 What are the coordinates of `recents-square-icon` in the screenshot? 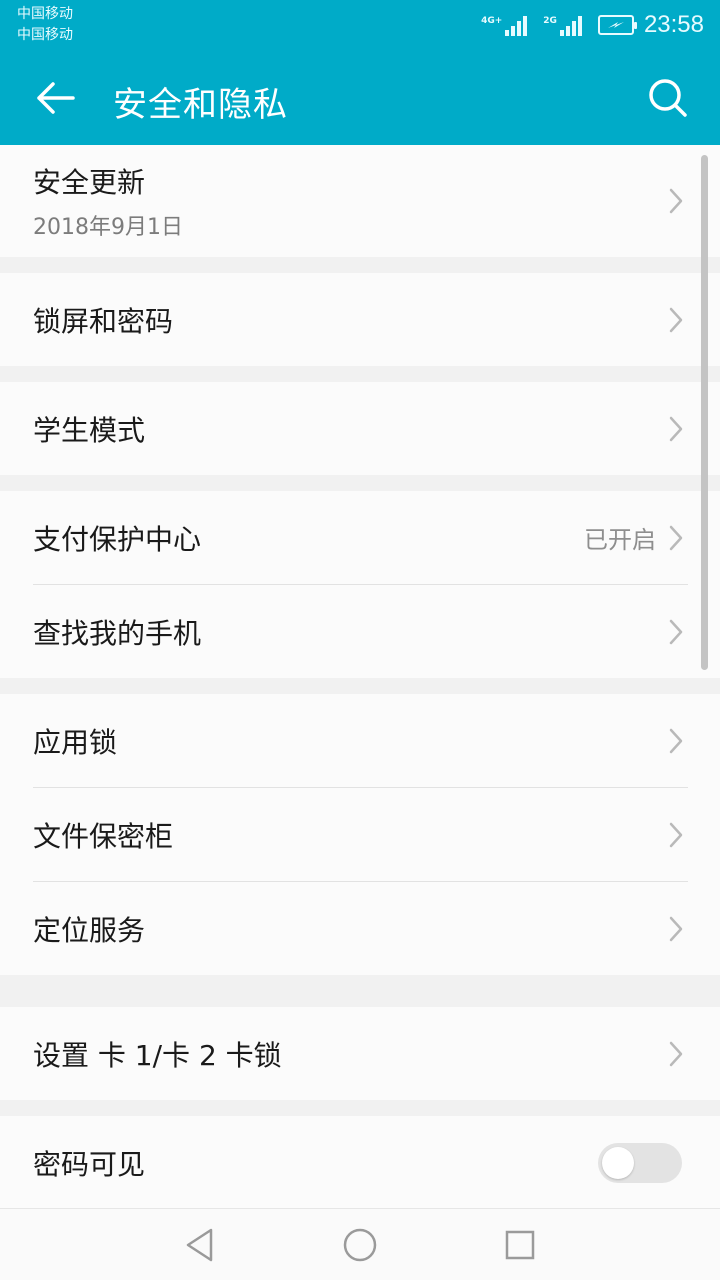 It's located at (520, 1245).